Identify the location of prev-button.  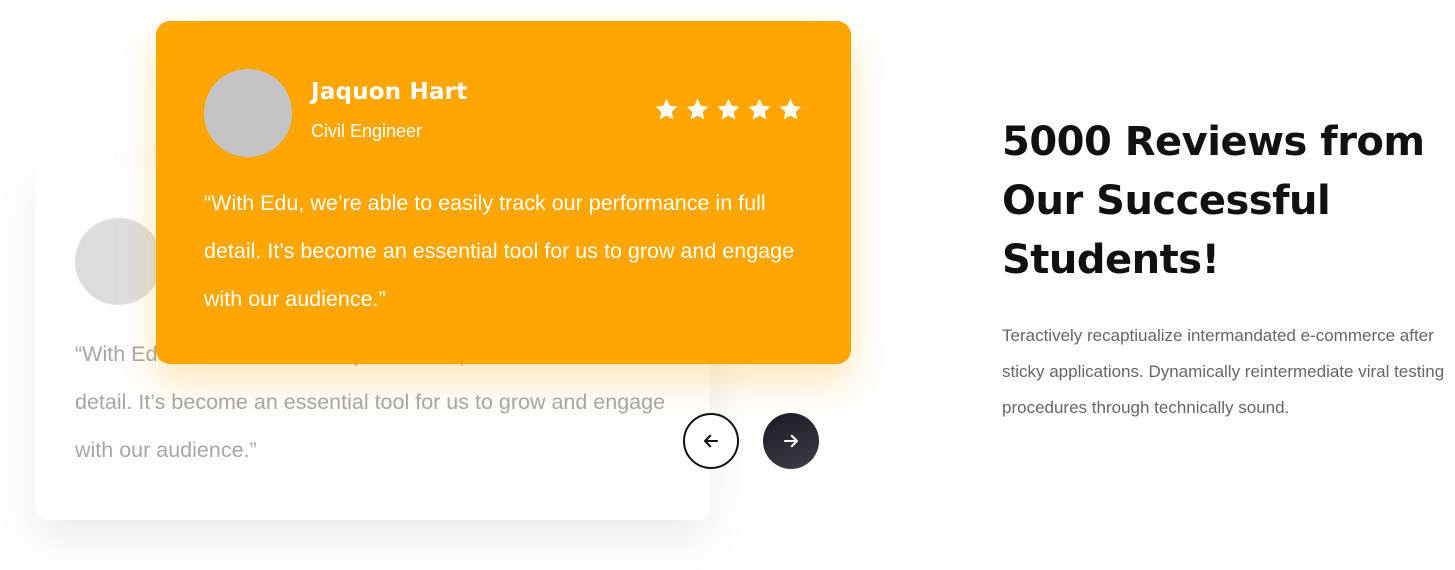
(711, 441).